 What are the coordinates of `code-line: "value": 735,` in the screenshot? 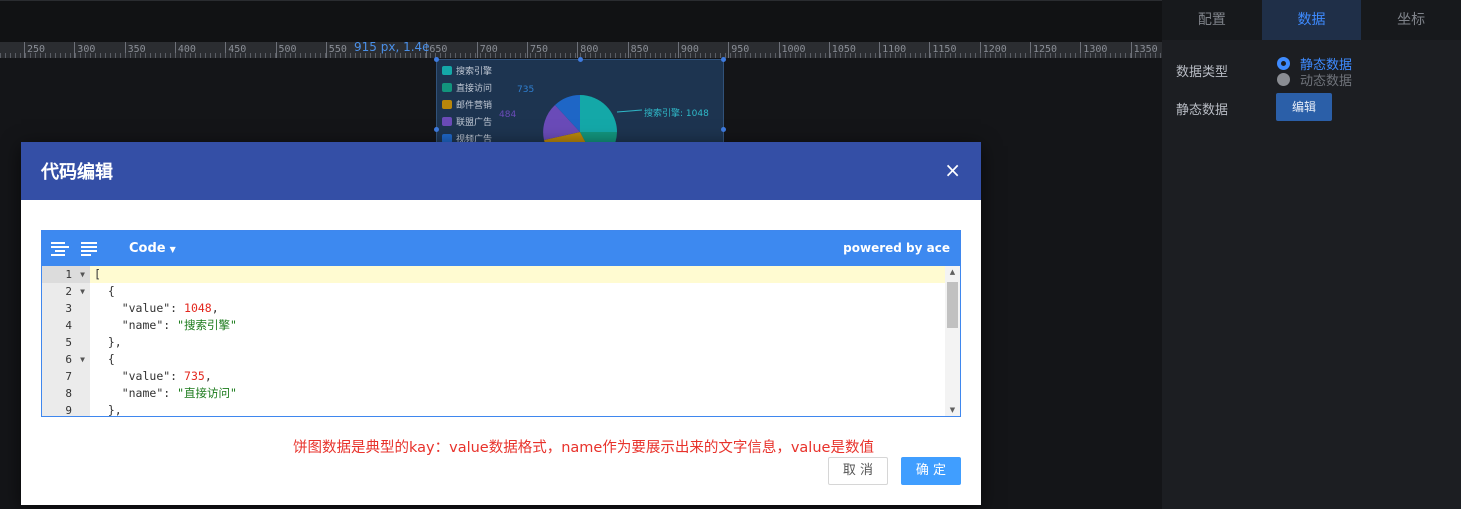 It's located at (525, 376).